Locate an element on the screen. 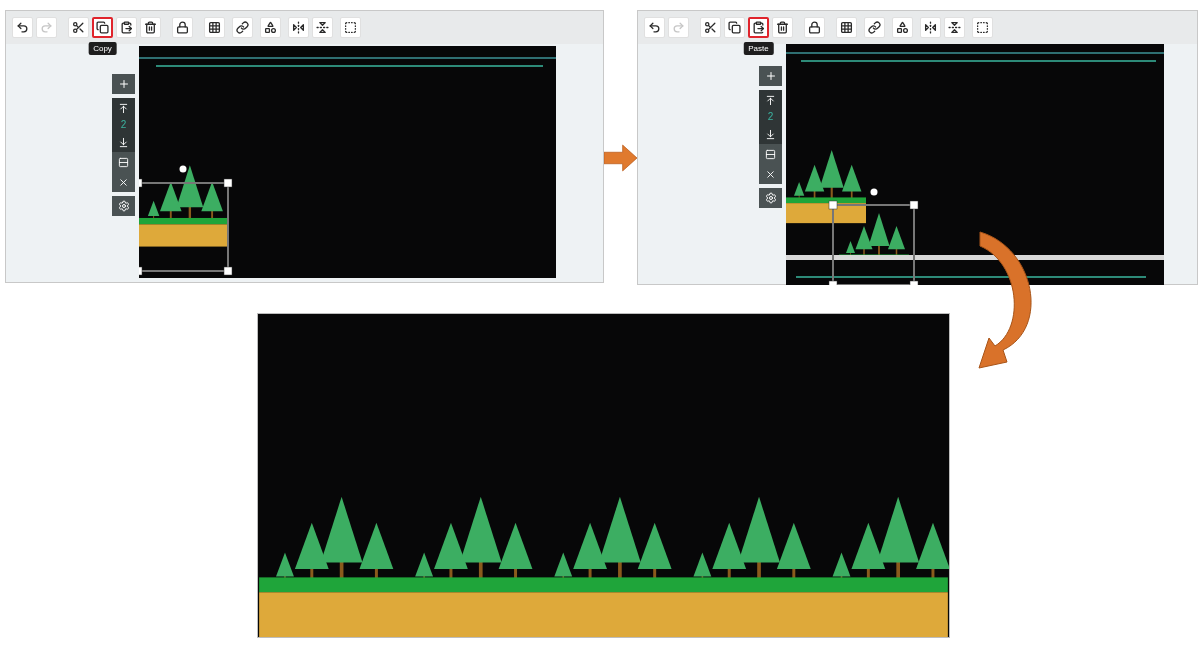 This screenshot has width=1200, height=648. remove-button is located at coordinates (770, 174).